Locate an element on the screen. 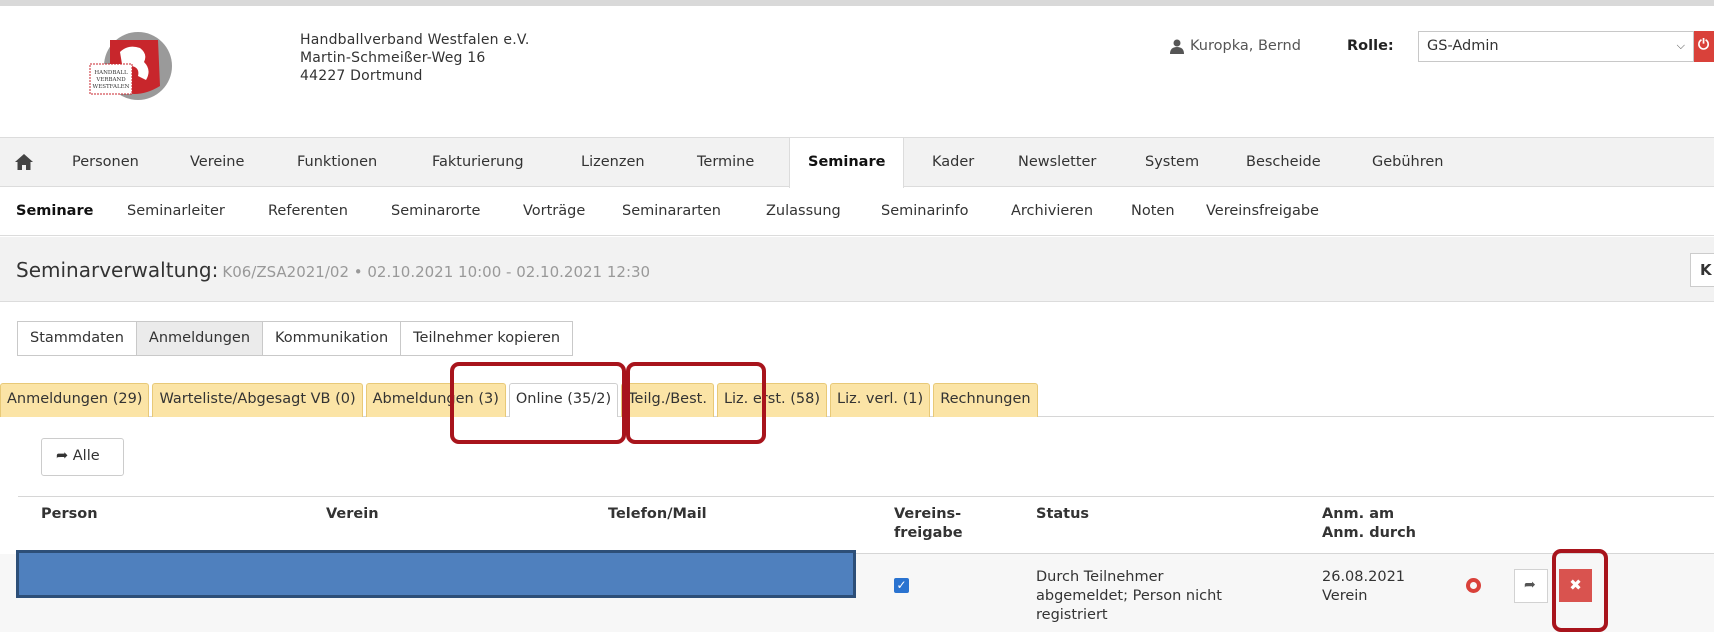 This screenshot has height=632, width=1714. highlight-delete is located at coordinates (1580, 590).